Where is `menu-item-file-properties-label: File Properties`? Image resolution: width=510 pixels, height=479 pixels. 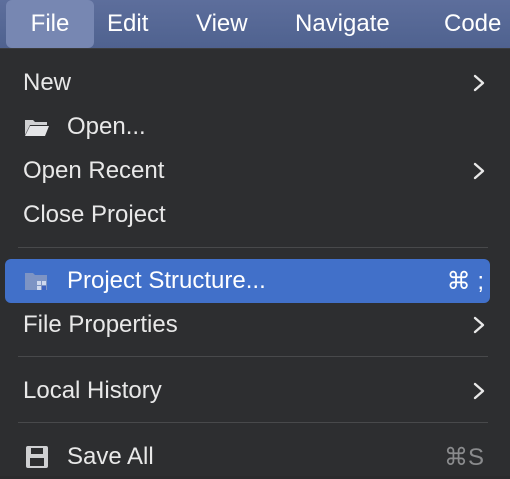 menu-item-file-properties-label: File Properties is located at coordinates (100, 324).